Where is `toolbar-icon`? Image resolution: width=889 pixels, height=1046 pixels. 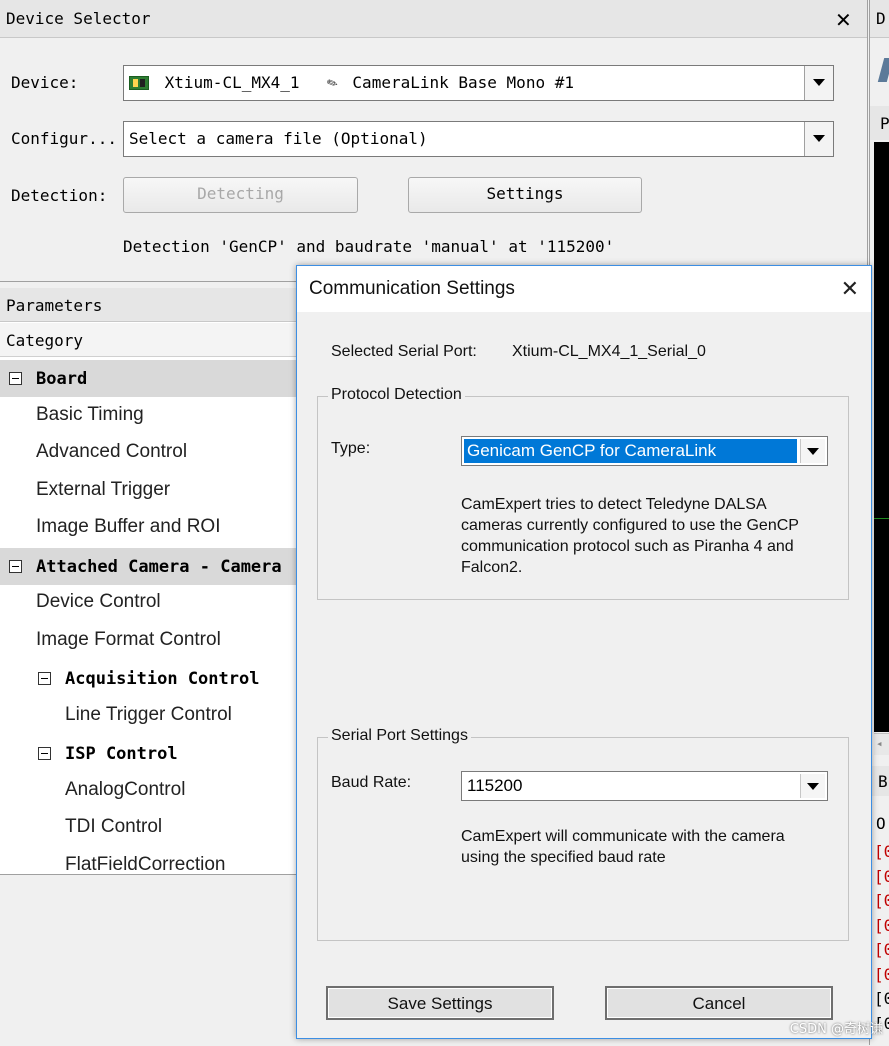
toolbar-icon is located at coordinates (883, 70).